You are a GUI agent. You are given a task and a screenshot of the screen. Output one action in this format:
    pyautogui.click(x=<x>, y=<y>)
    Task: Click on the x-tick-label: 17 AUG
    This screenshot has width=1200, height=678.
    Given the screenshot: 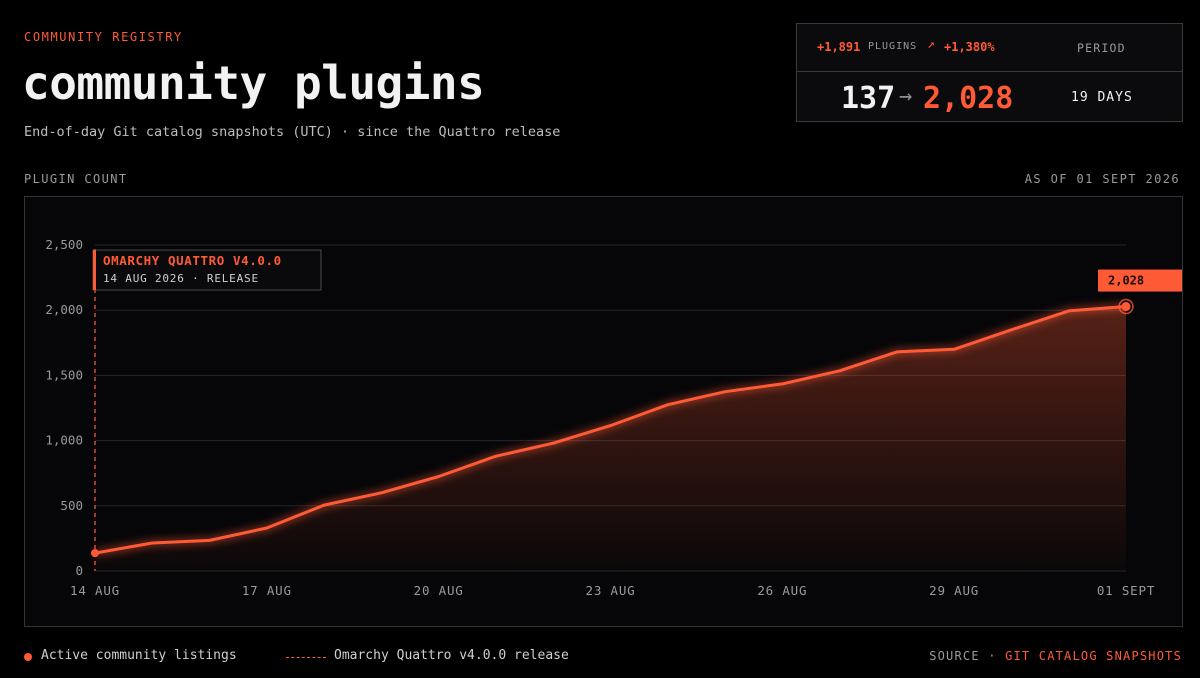 What is the action you would take?
    pyautogui.click(x=267, y=590)
    